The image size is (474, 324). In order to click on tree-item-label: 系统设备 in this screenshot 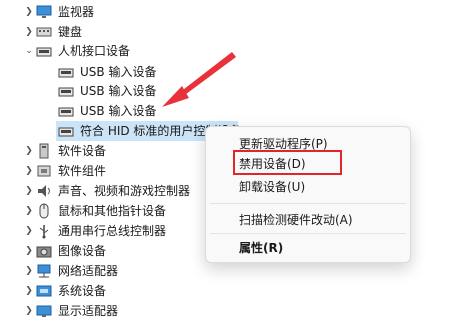, I will do `click(82, 291)`.